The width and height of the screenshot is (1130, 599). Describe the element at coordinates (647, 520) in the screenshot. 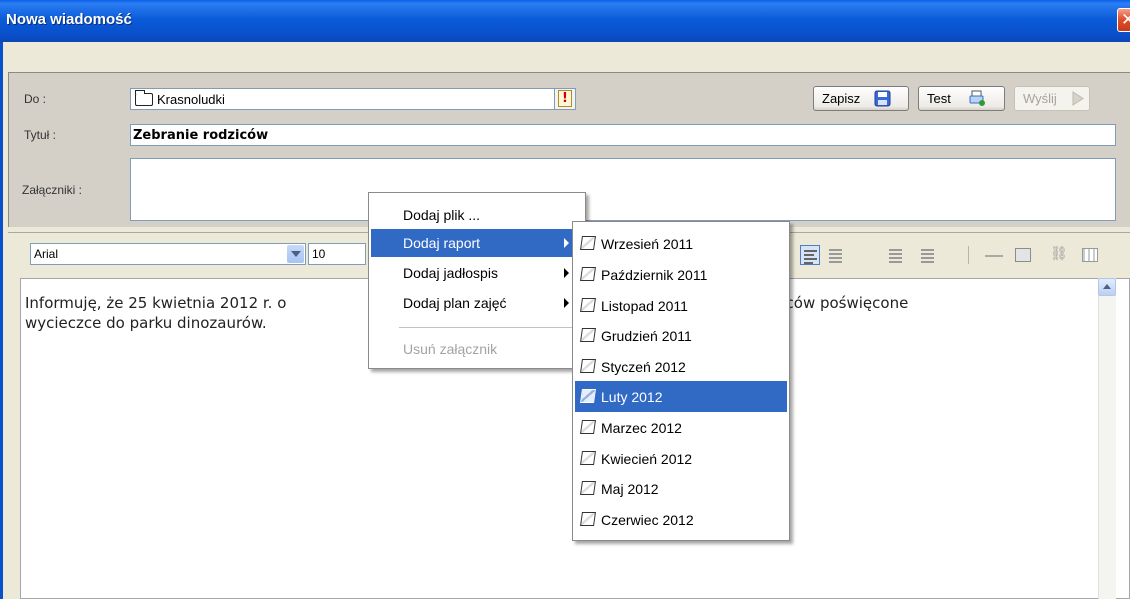

I see `submenu-item-label: Czerwiec 2012` at that location.